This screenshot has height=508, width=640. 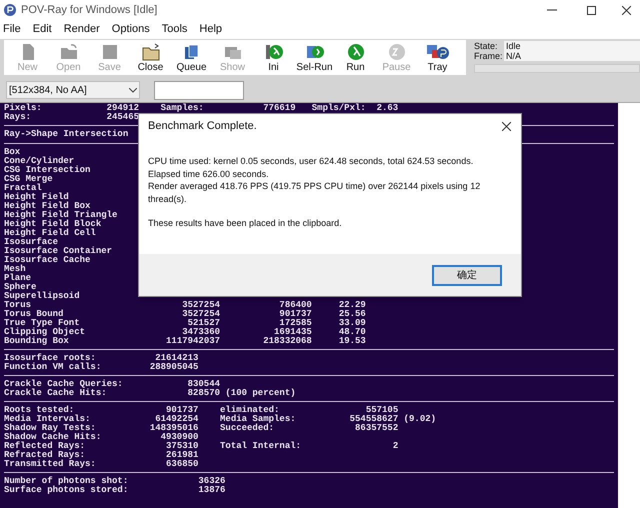 What do you see at coordinates (53, 224) in the screenshot?
I see `stat-label: Height Field Block` at bounding box center [53, 224].